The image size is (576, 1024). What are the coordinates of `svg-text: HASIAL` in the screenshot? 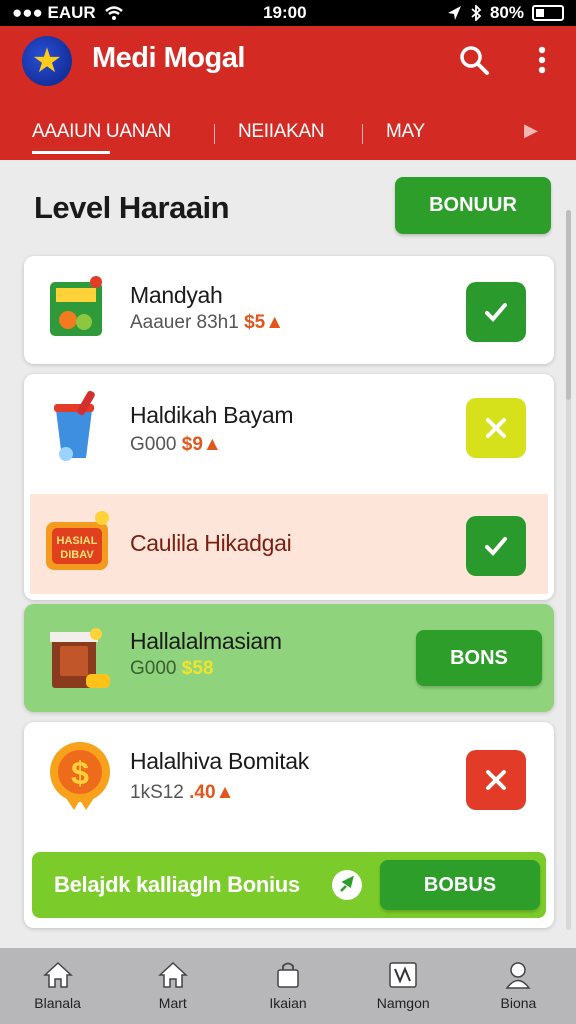 It's located at (77, 541).